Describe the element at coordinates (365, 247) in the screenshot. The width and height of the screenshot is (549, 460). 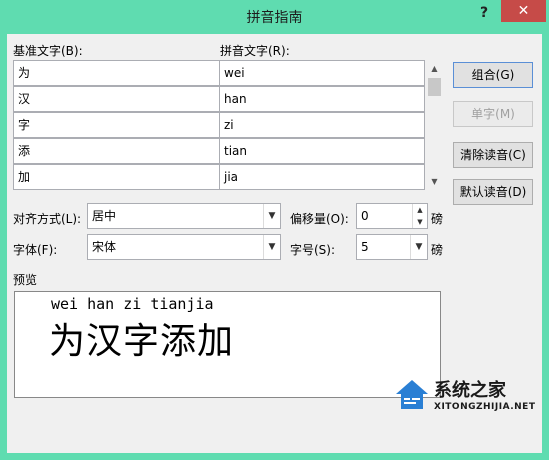
I see `size-value: 5` at that location.